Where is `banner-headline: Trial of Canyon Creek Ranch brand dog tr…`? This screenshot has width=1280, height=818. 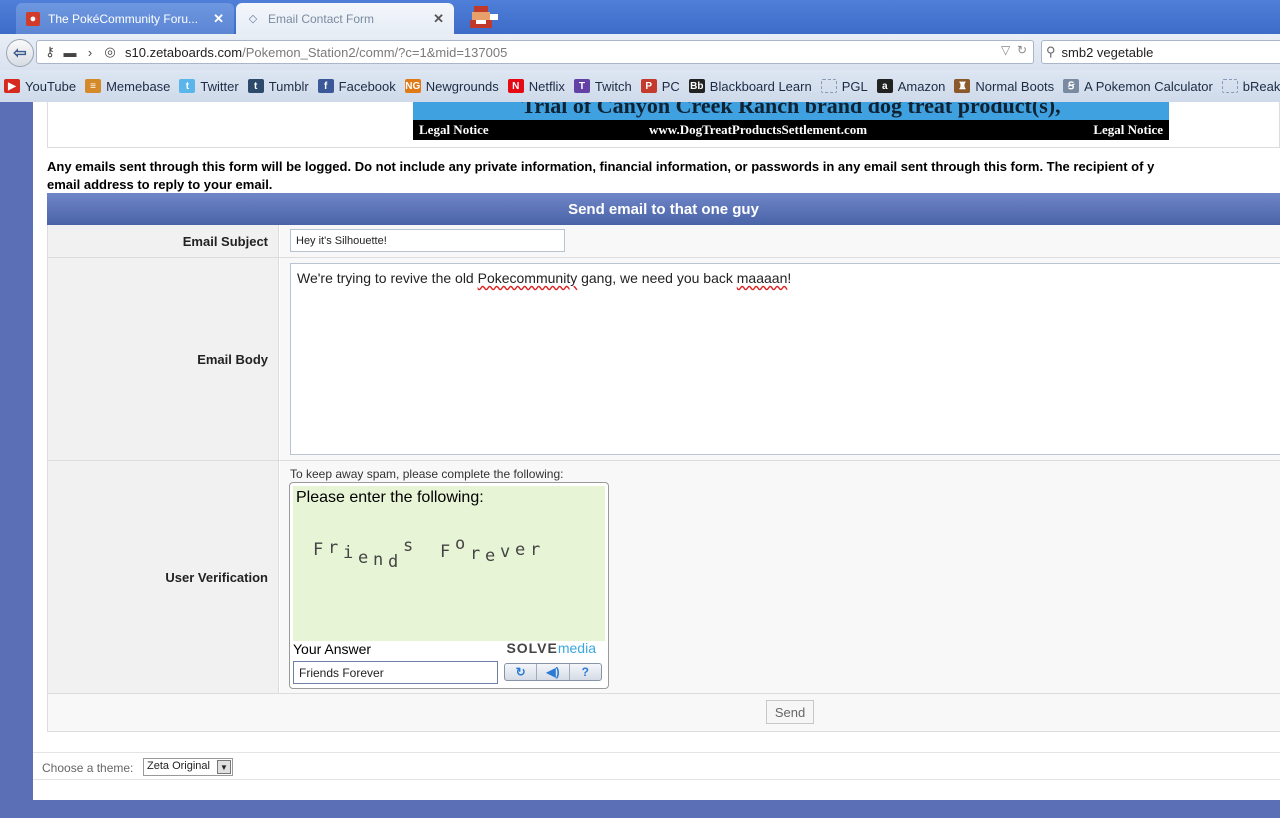 banner-headline: Trial of Canyon Creek Ranch brand dog tr… is located at coordinates (791, 111).